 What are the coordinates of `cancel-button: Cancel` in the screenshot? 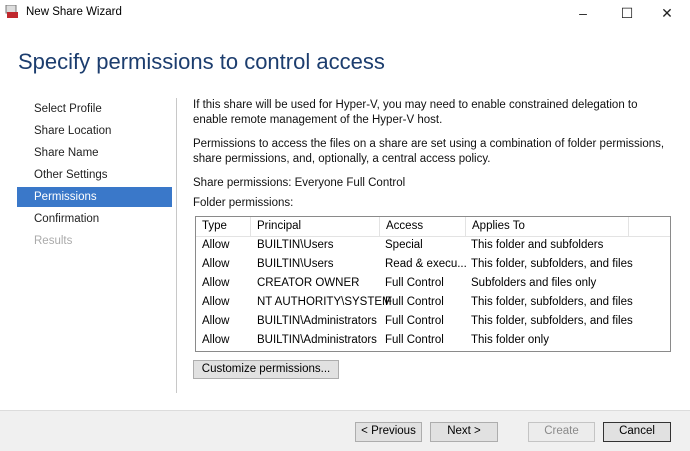 It's located at (637, 432).